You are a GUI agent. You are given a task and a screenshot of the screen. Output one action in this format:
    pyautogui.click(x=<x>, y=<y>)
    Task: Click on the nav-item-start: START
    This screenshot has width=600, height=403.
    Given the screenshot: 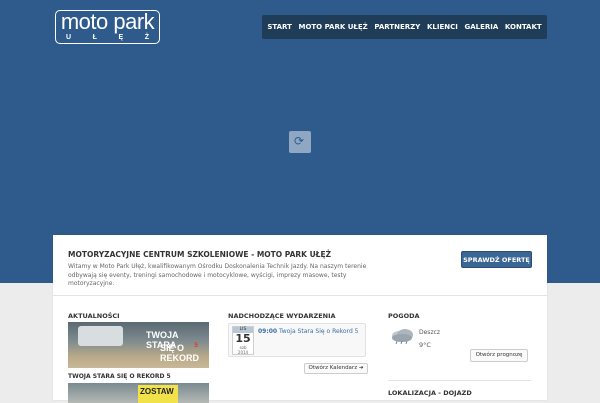 What is the action you would take?
    pyautogui.click(x=279, y=27)
    